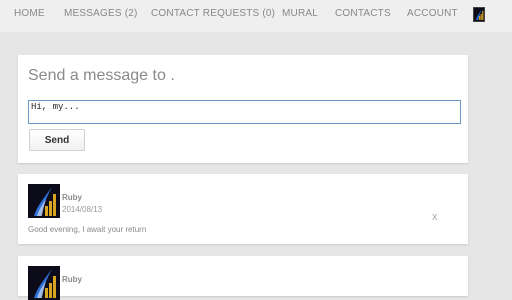 Image resolution: width=512 pixels, height=300 pixels. I want to click on message-date: 2014/08/13, so click(82, 209).